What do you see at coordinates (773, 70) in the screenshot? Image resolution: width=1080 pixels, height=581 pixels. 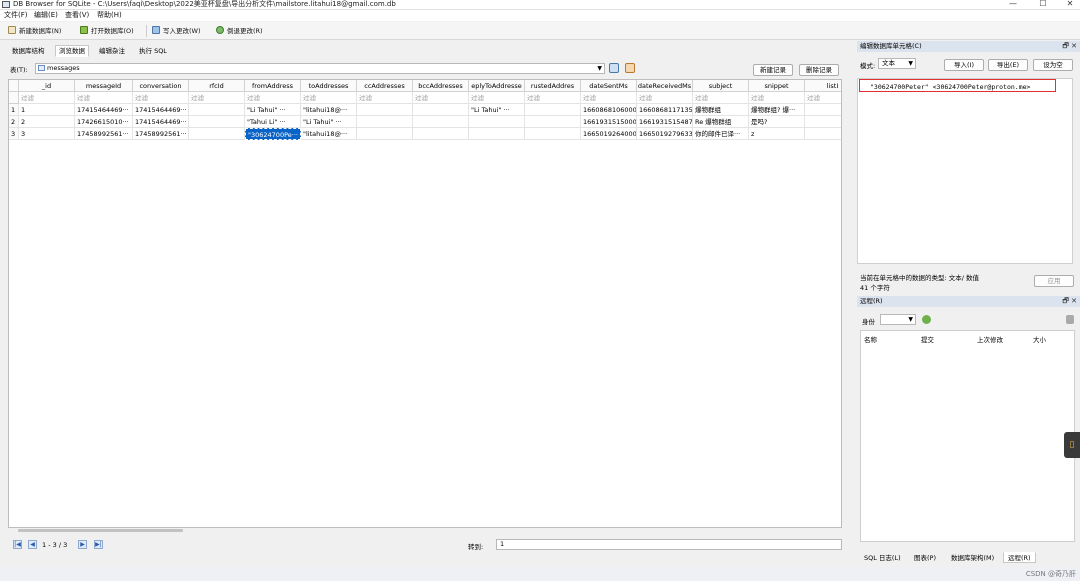 I see `new-record-button: 新建记录` at bounding box center [773, 70].